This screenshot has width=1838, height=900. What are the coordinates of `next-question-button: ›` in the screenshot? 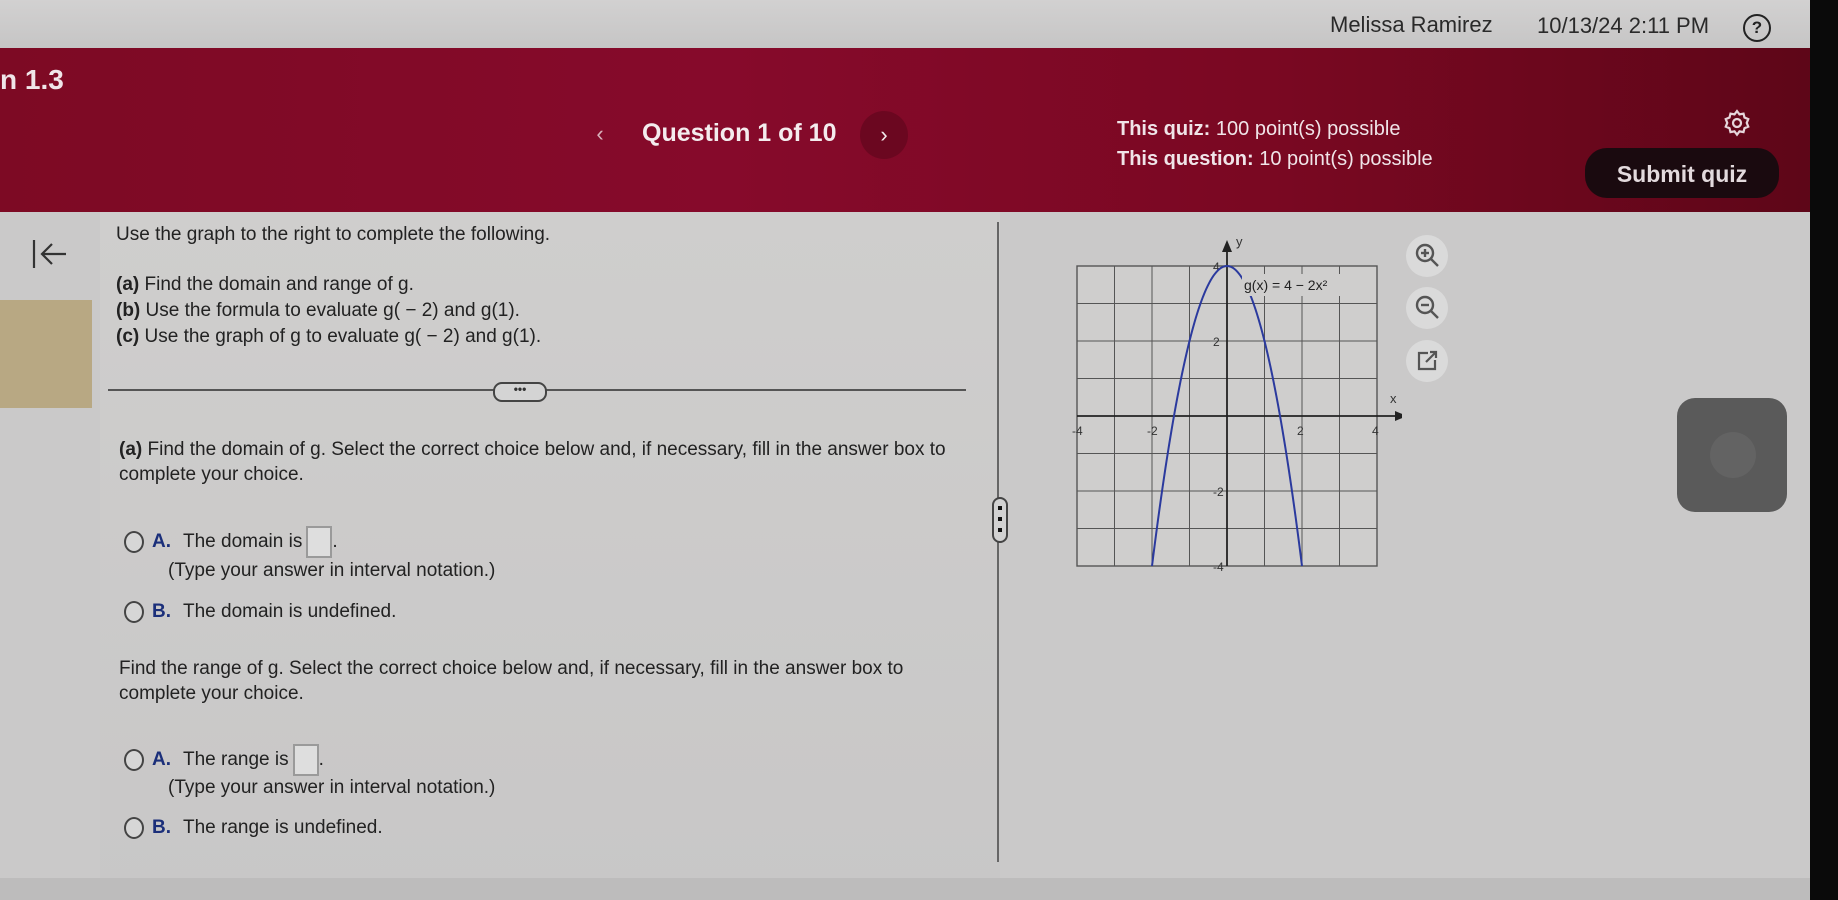 It's located at (884, 135).